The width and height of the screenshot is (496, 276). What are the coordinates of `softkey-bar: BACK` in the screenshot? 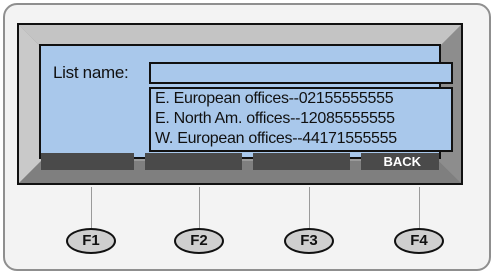 It's located at (240, 161).